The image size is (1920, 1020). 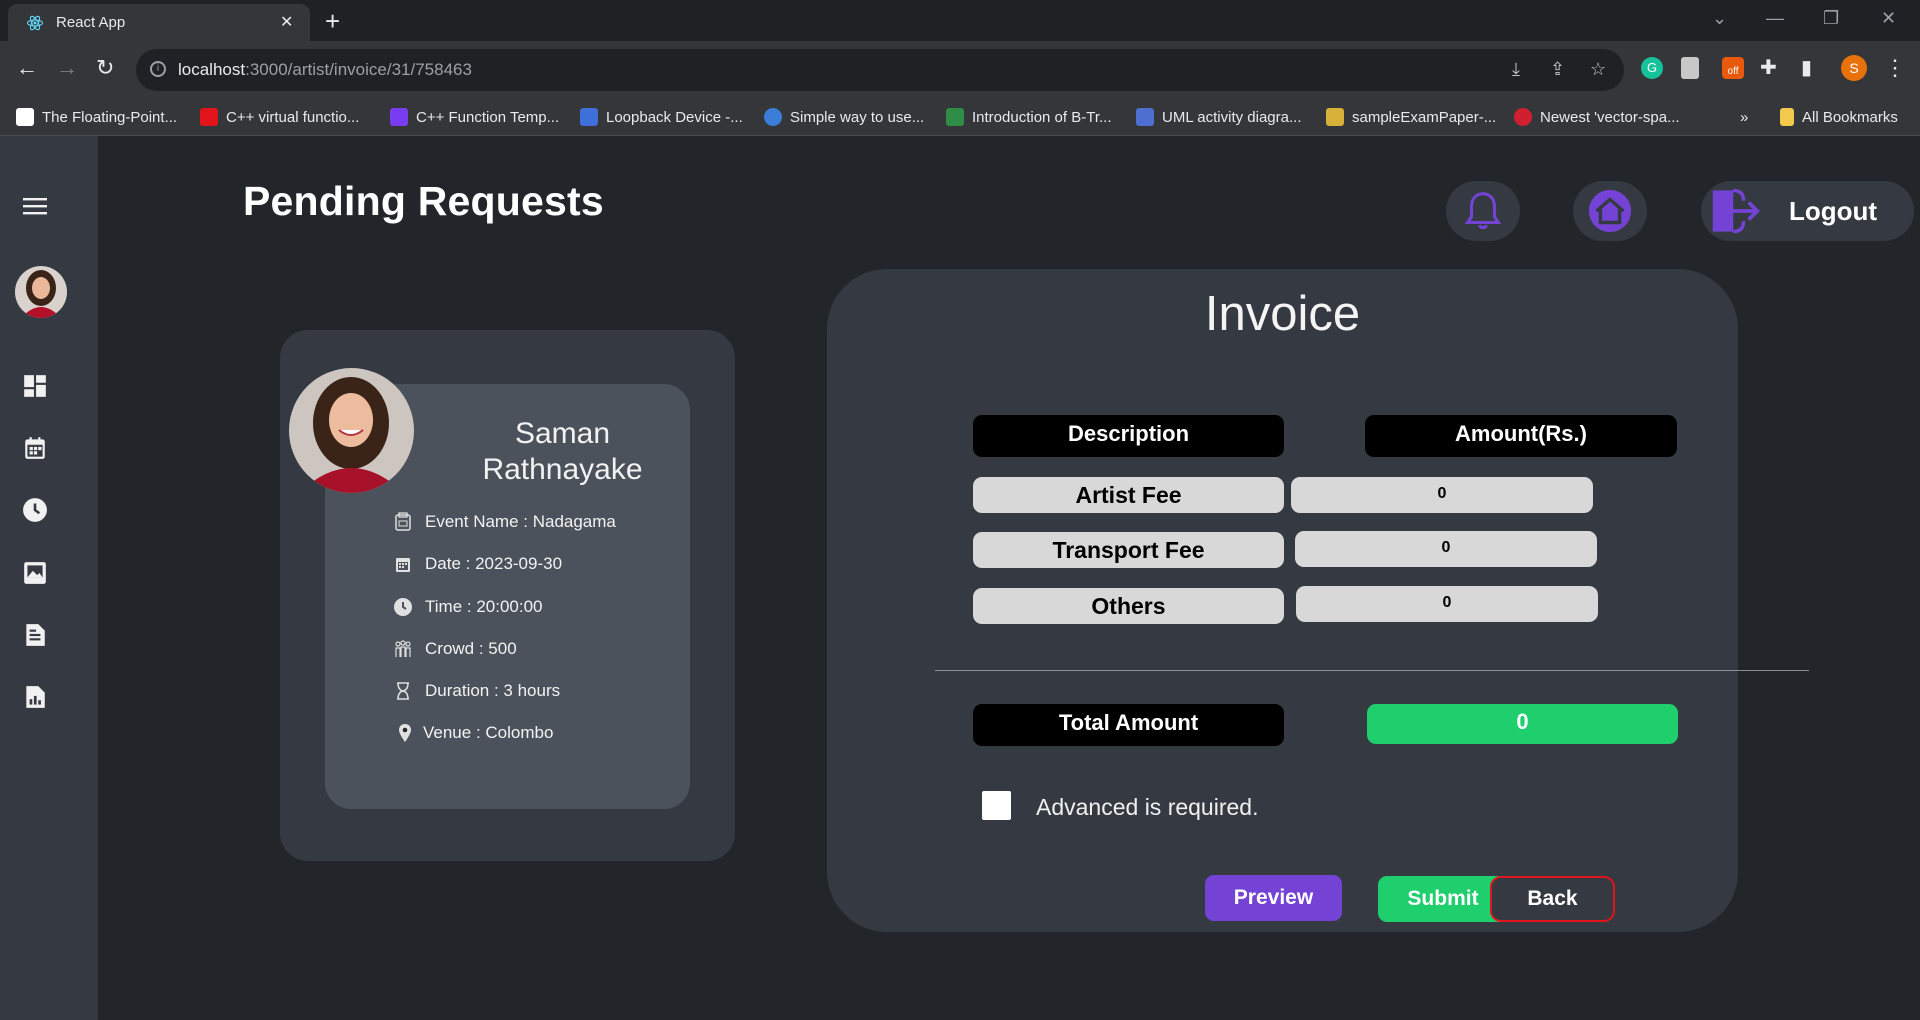 I want to click on avatar, so click(x=41, y=292).